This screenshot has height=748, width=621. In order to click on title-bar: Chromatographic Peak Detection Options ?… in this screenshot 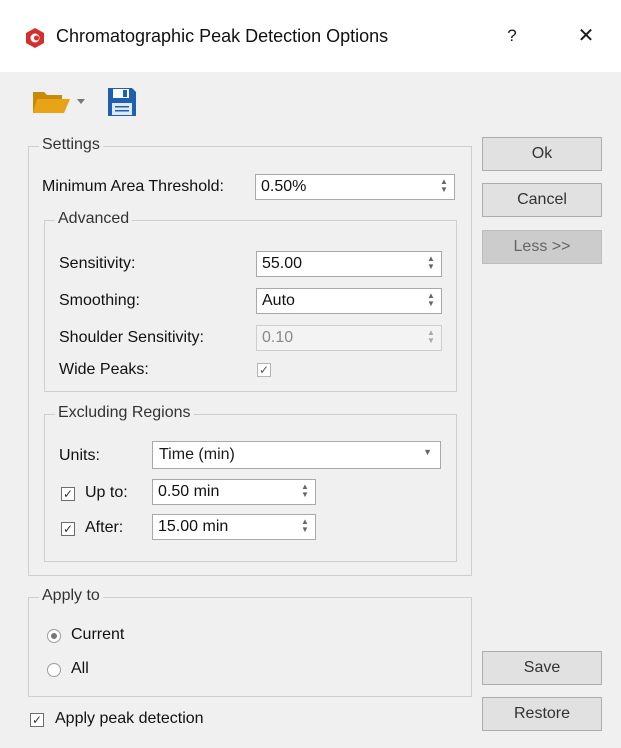, I will do `click(310, 36)`.